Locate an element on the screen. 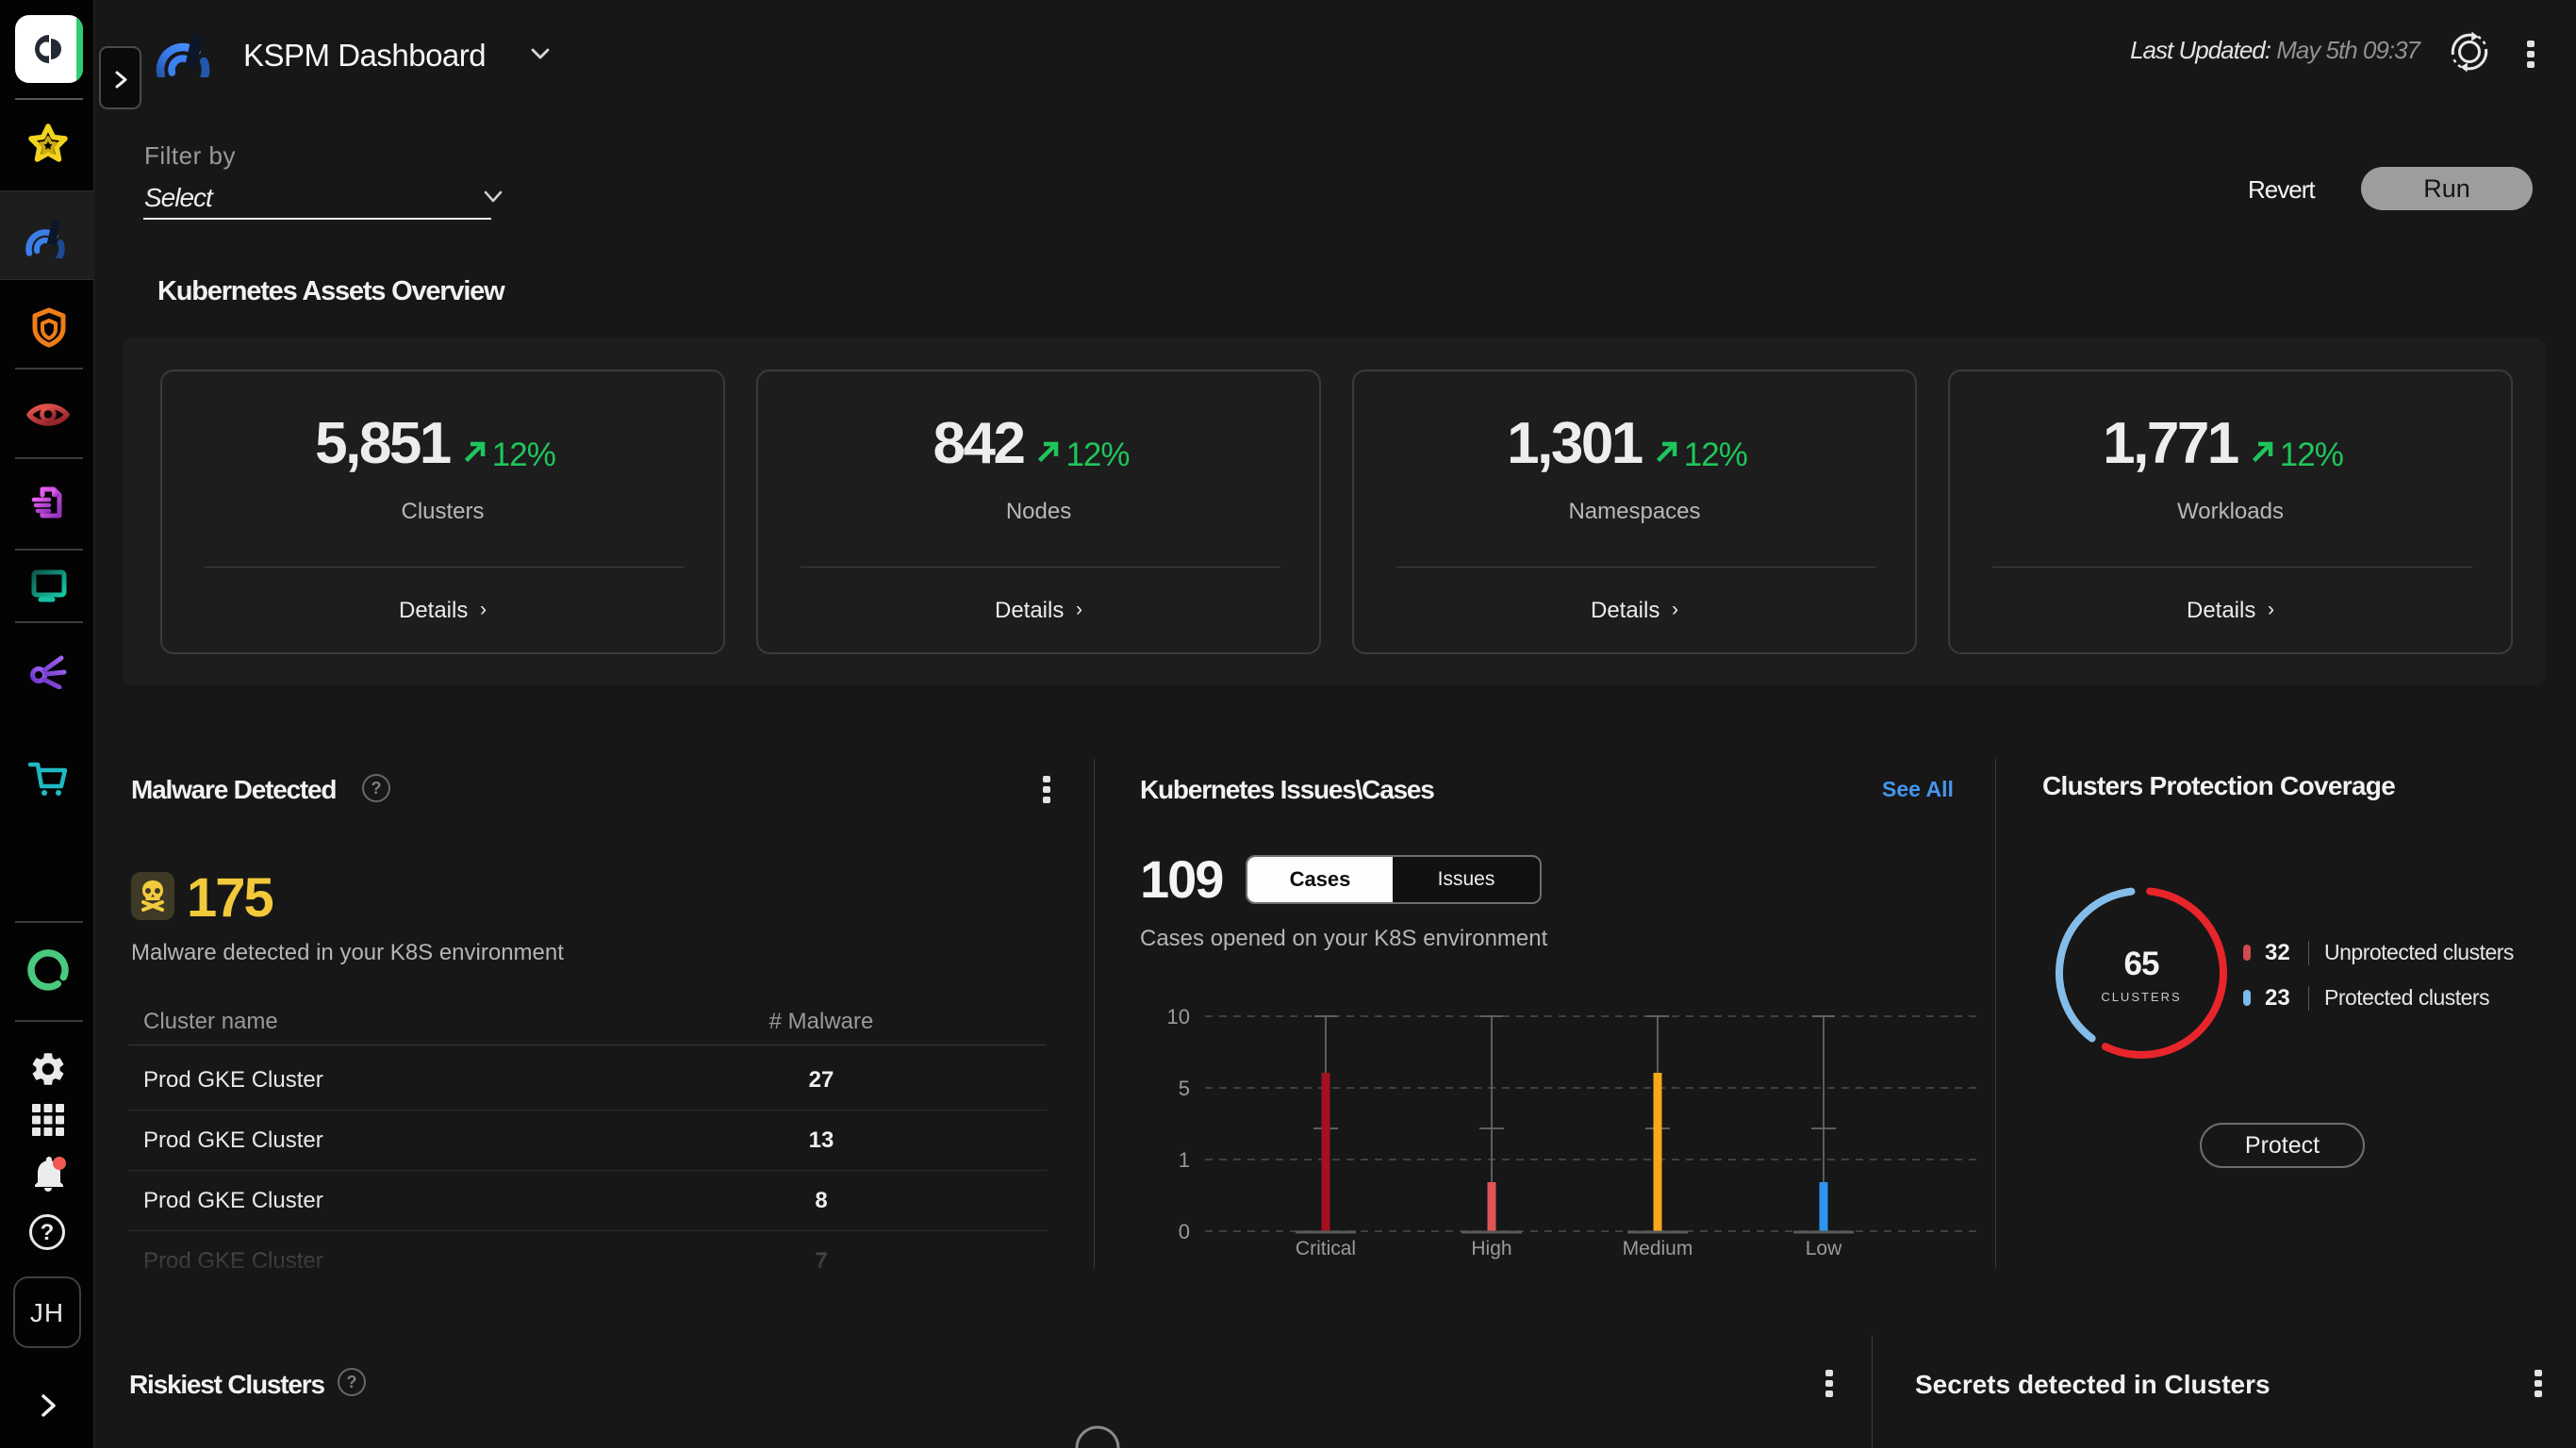 The height and width of the screenshot is (1448, 2576). svg-text: 5 is located at coordinates (1184, 1088).